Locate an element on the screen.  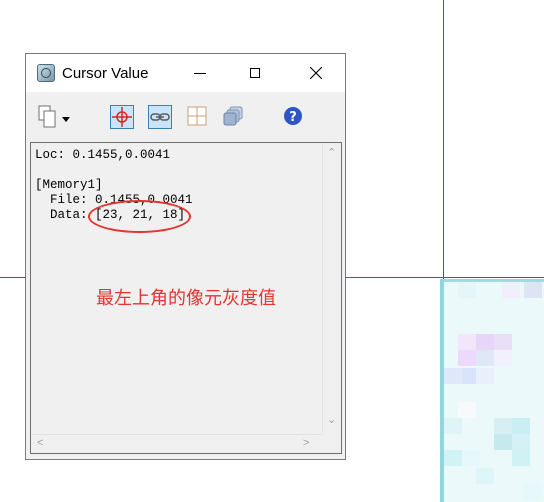
stacked-windows-icon is located at coordinates (233, 116).